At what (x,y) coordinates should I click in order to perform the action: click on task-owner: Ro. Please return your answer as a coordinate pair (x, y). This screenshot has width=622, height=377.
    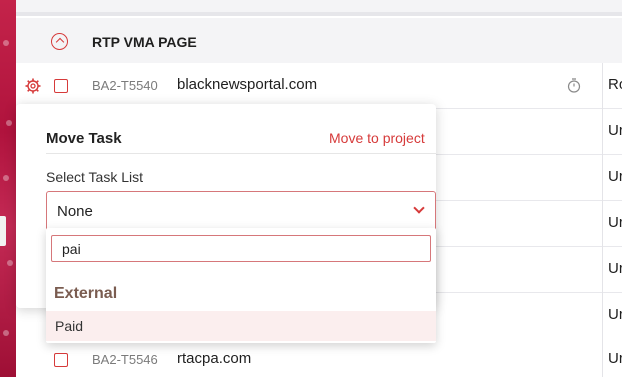
    Looking at the image, I should click on (615, 84).